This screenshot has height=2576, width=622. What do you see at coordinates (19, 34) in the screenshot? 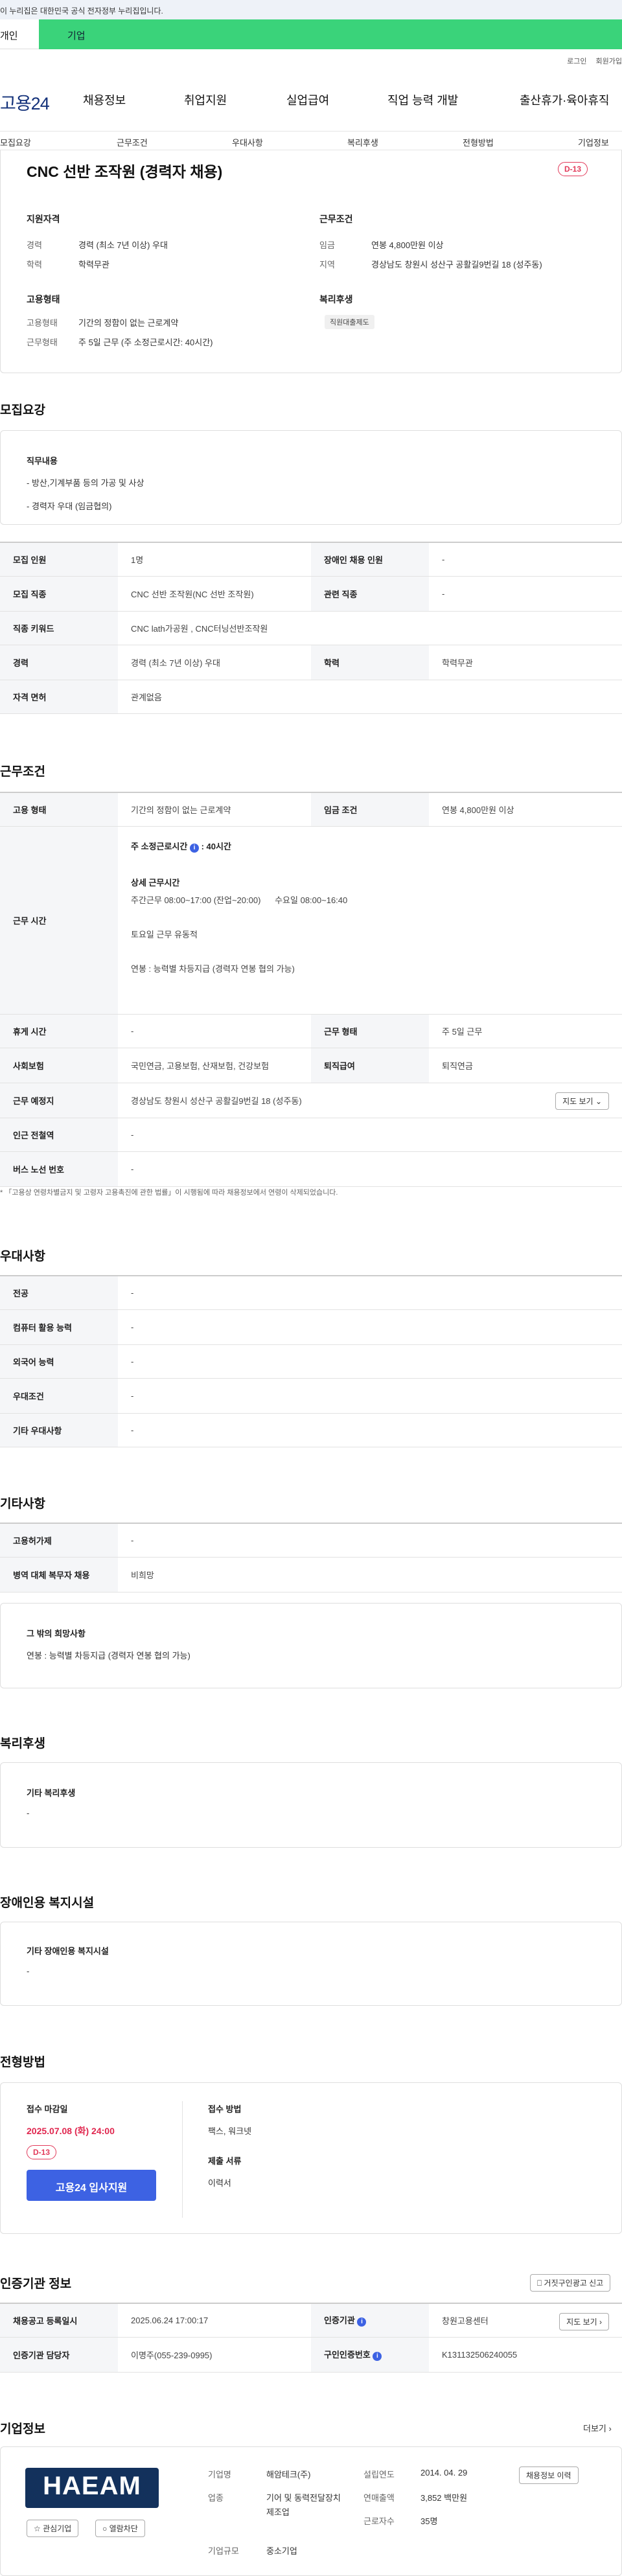
I see `tab-personal: 개인` at bounding box center [19, 34].